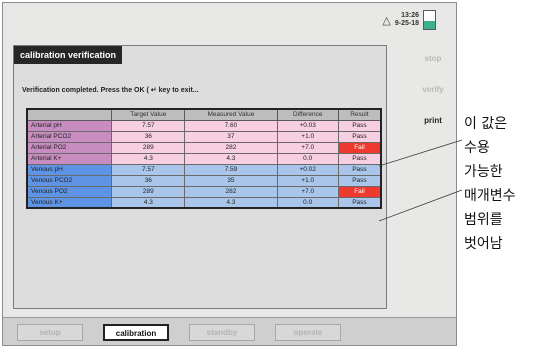 This screenshot has height=348, width=547. What do you see at coordinates (420, 205) in the screenshot?
I see `leader-line-venous` at bounding box center [420, 205].